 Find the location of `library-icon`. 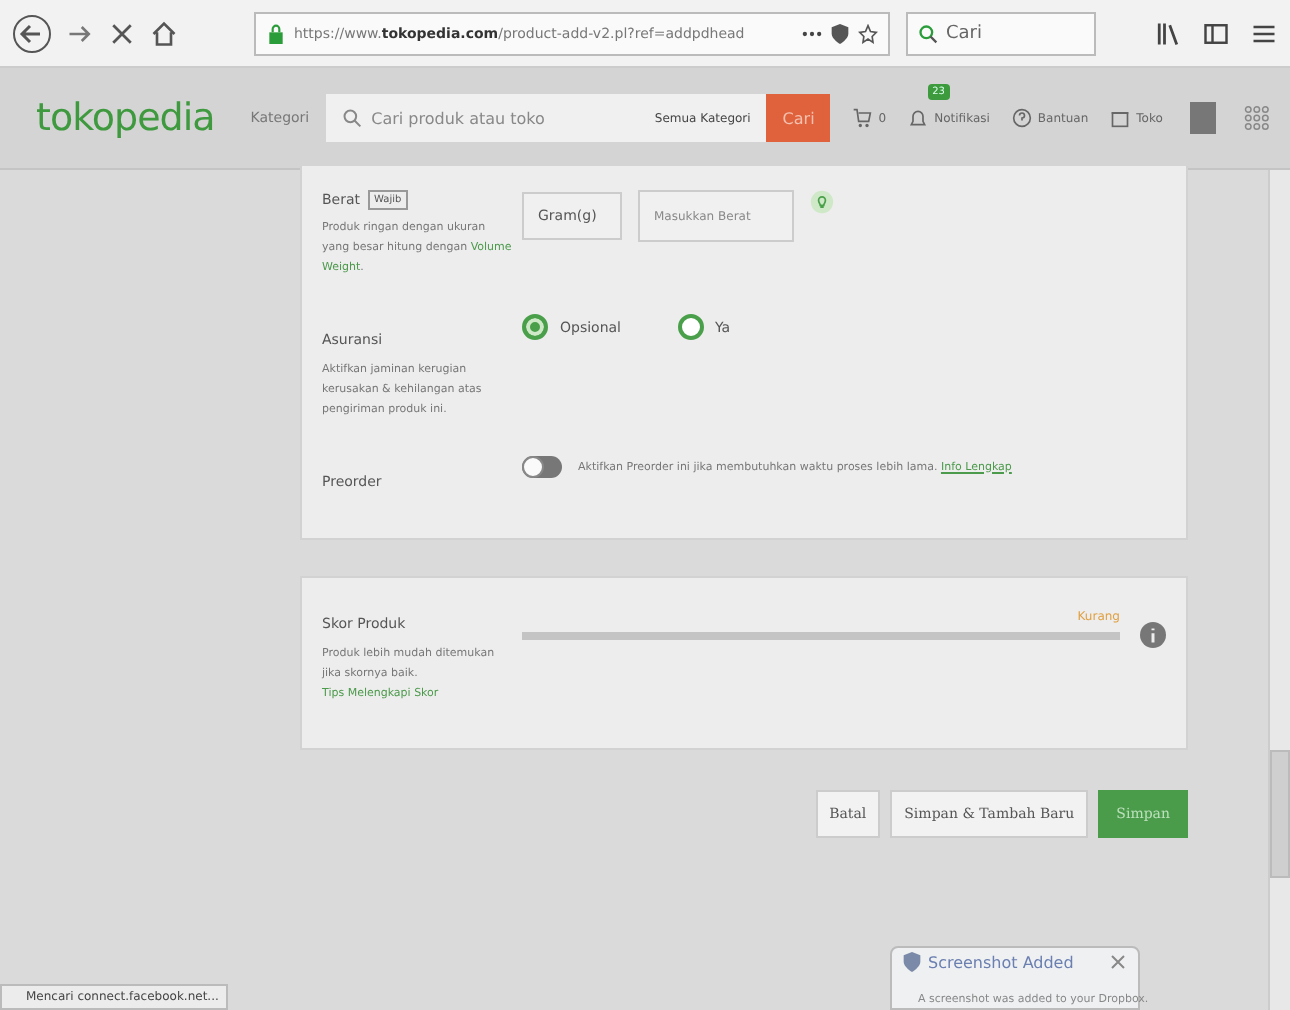

library-icon is located at coordinates (1168, 33).